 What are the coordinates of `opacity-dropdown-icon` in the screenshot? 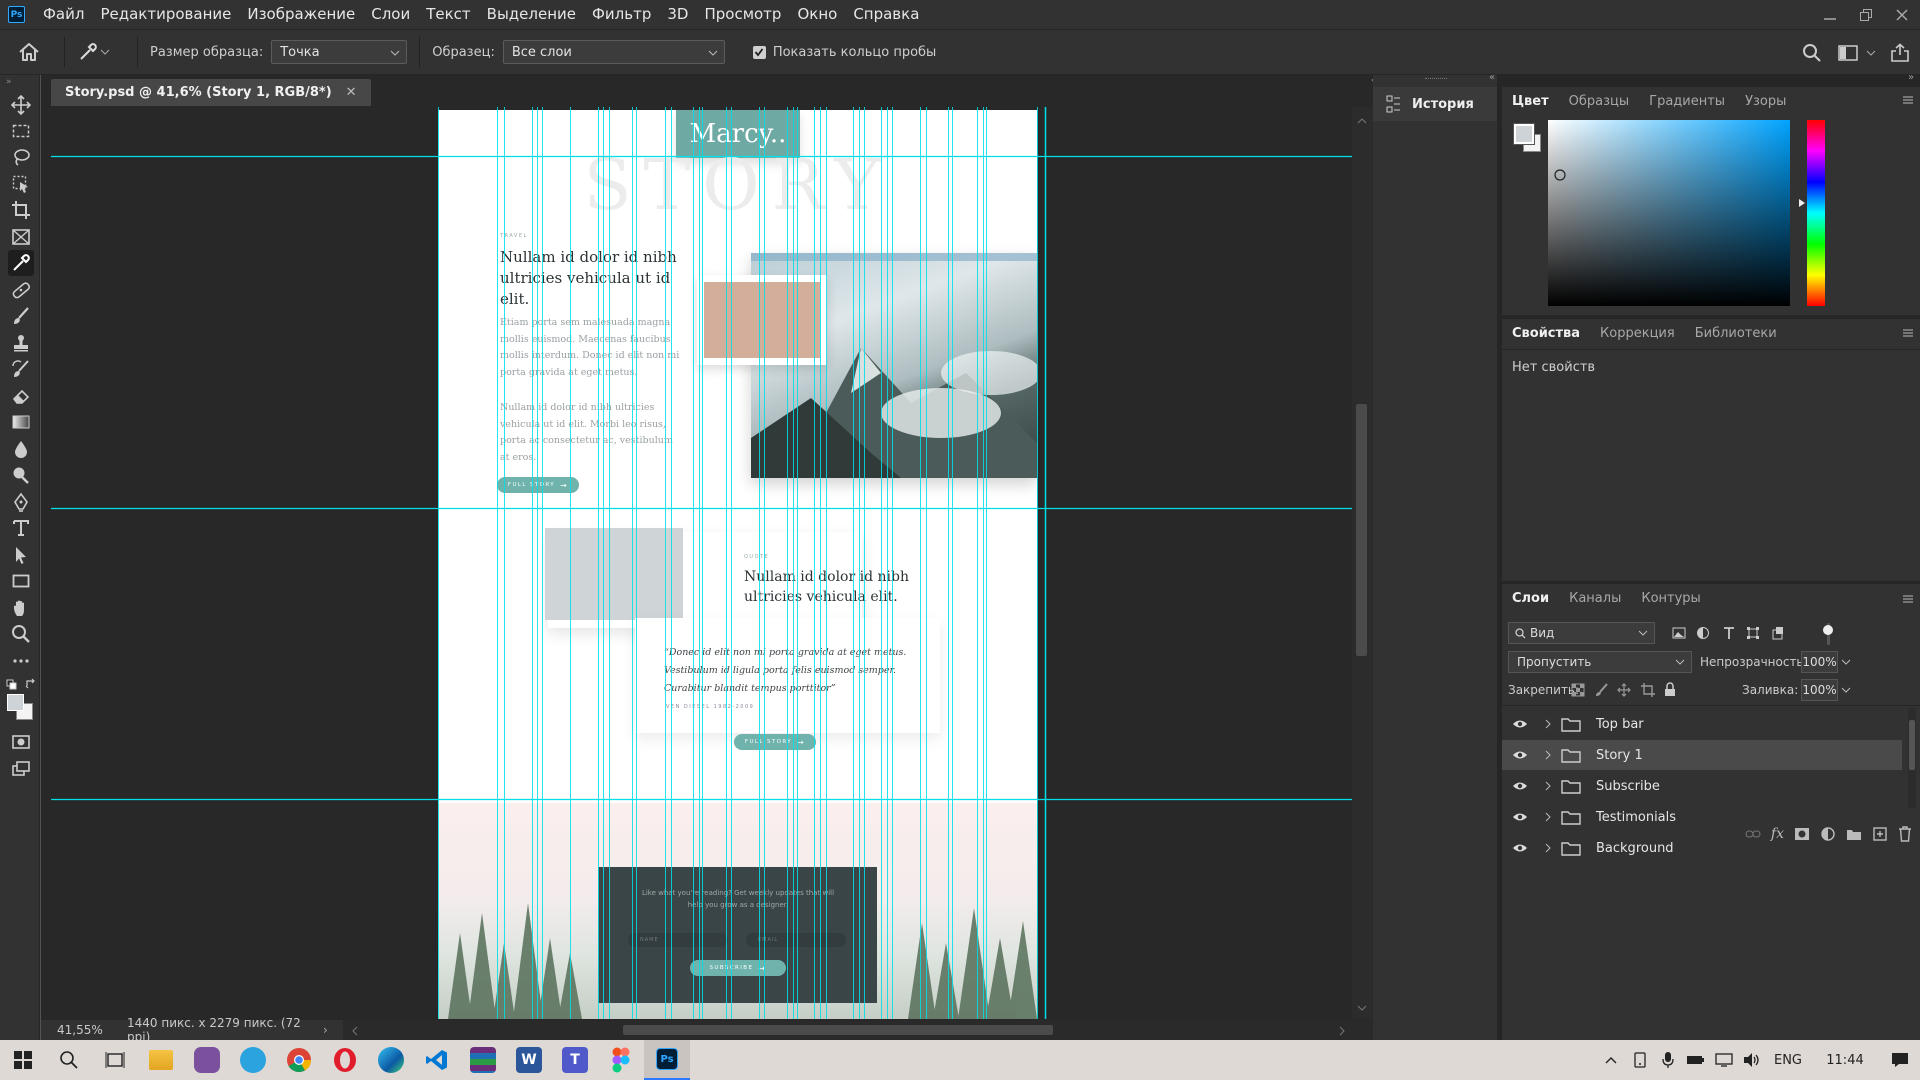 It's located at (1846, 662).